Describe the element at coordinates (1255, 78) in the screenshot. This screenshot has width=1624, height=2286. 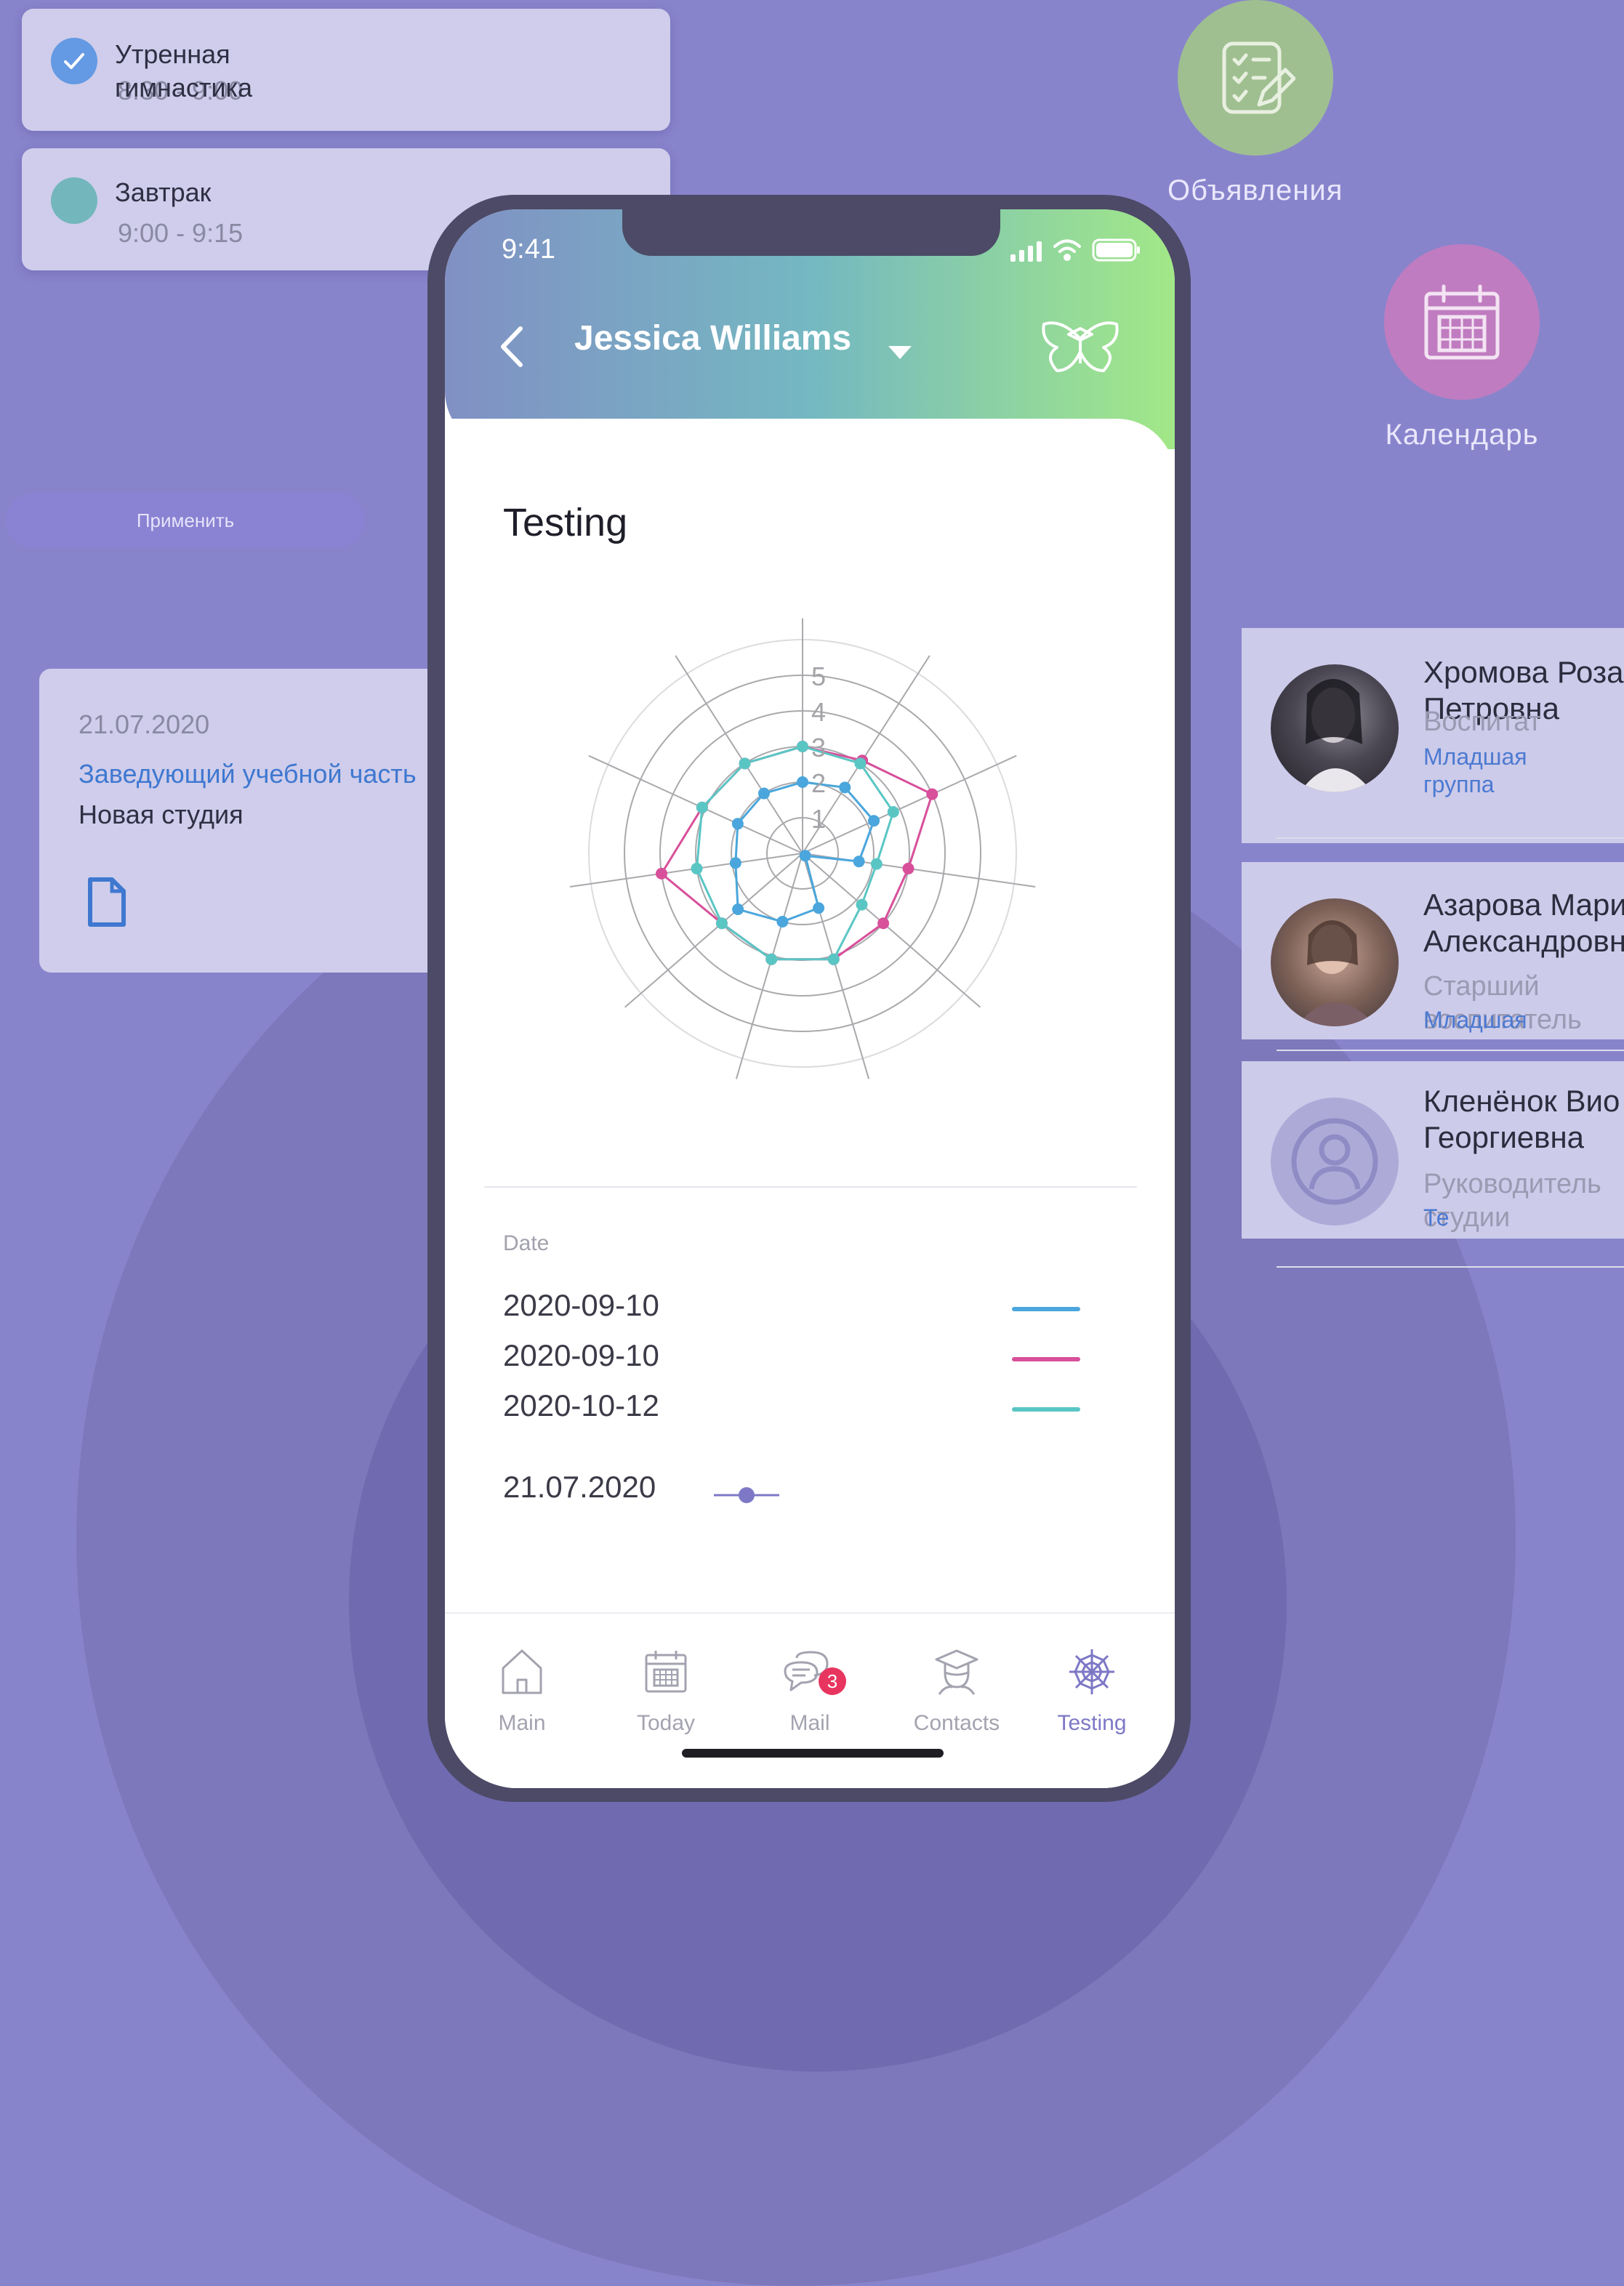
I see `checklist-pencil-icon` at that location.